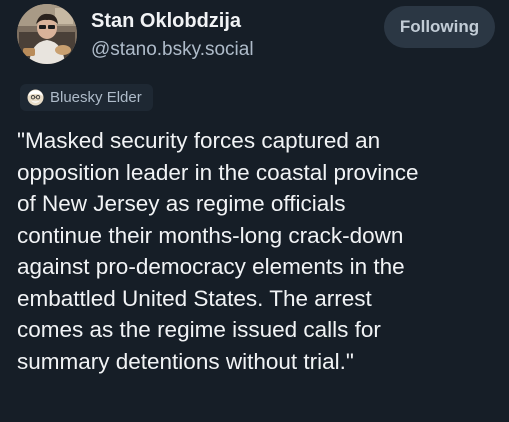 This screenshot has width=509, height=422. I want to click on bluesky-elder-badge: Bluesky Elder, so click(86, 97).